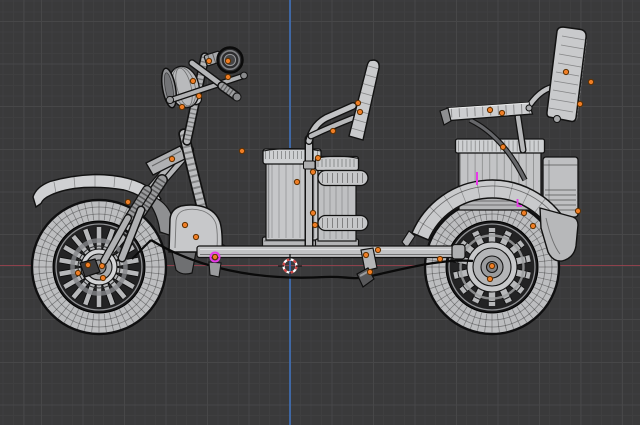  Describe the element at coordinates (215, 269) in the screenshot. I see `pedal` at that location.